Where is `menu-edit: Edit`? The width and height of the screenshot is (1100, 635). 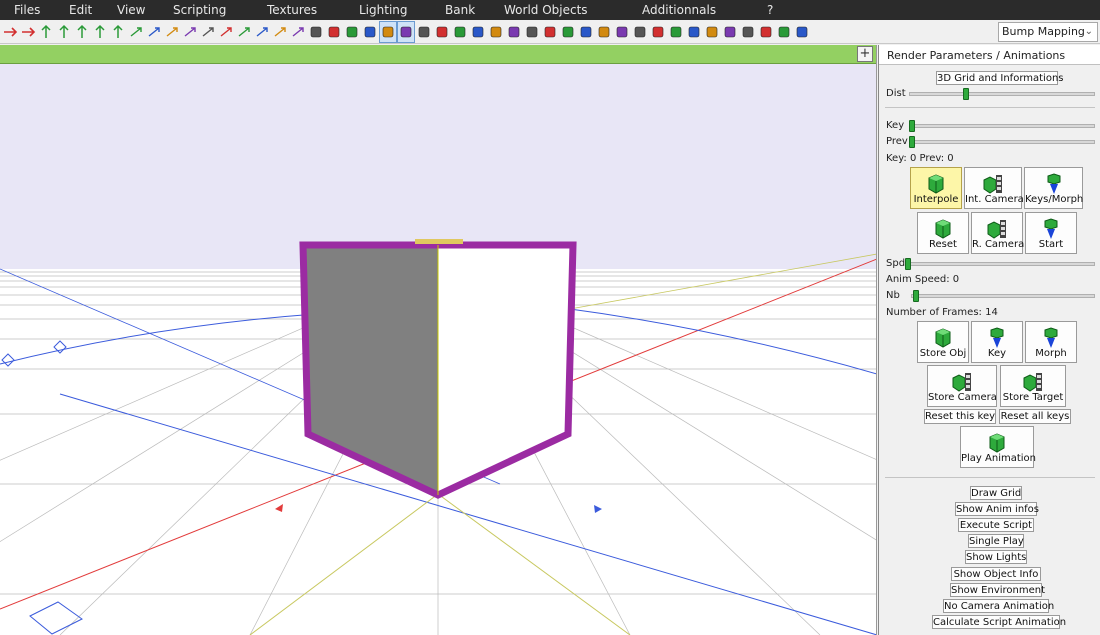
menu-edit: Edit is located at coordinates (80, 10).